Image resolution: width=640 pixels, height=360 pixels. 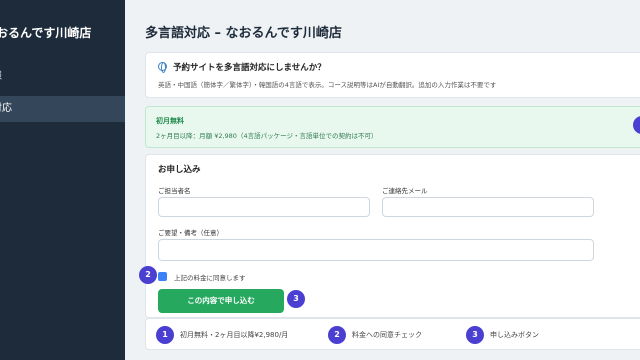 What do you see at coordinates (514, 335) in the screenshot?
I see `legend-text: 申し込みボタン` at bounding box center [514, 335].